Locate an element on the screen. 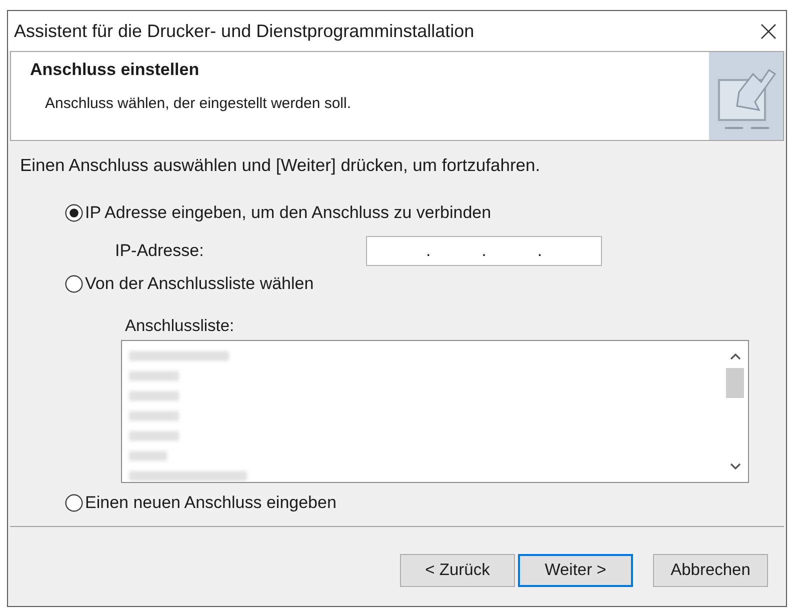 The height and width of the screenshot is (612, 796). window-title: Assistent für die Drucker- und Dienstprogramminstallation is located at coordinates (245, 31).